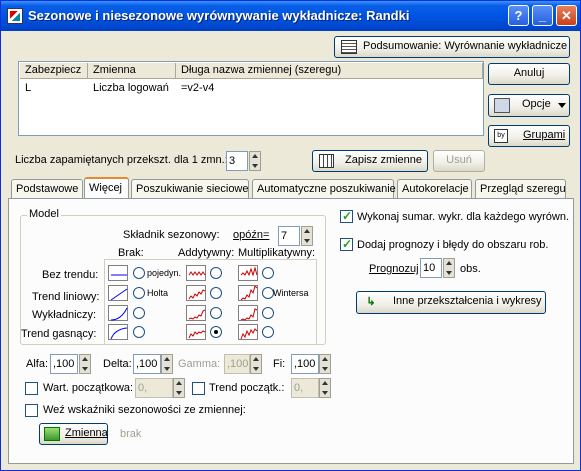 The image size is (581, 471). What do you see at coordinates (255, 161) in the screenshot?
I see `remembered-spinner` at bounding box center [255, 161].